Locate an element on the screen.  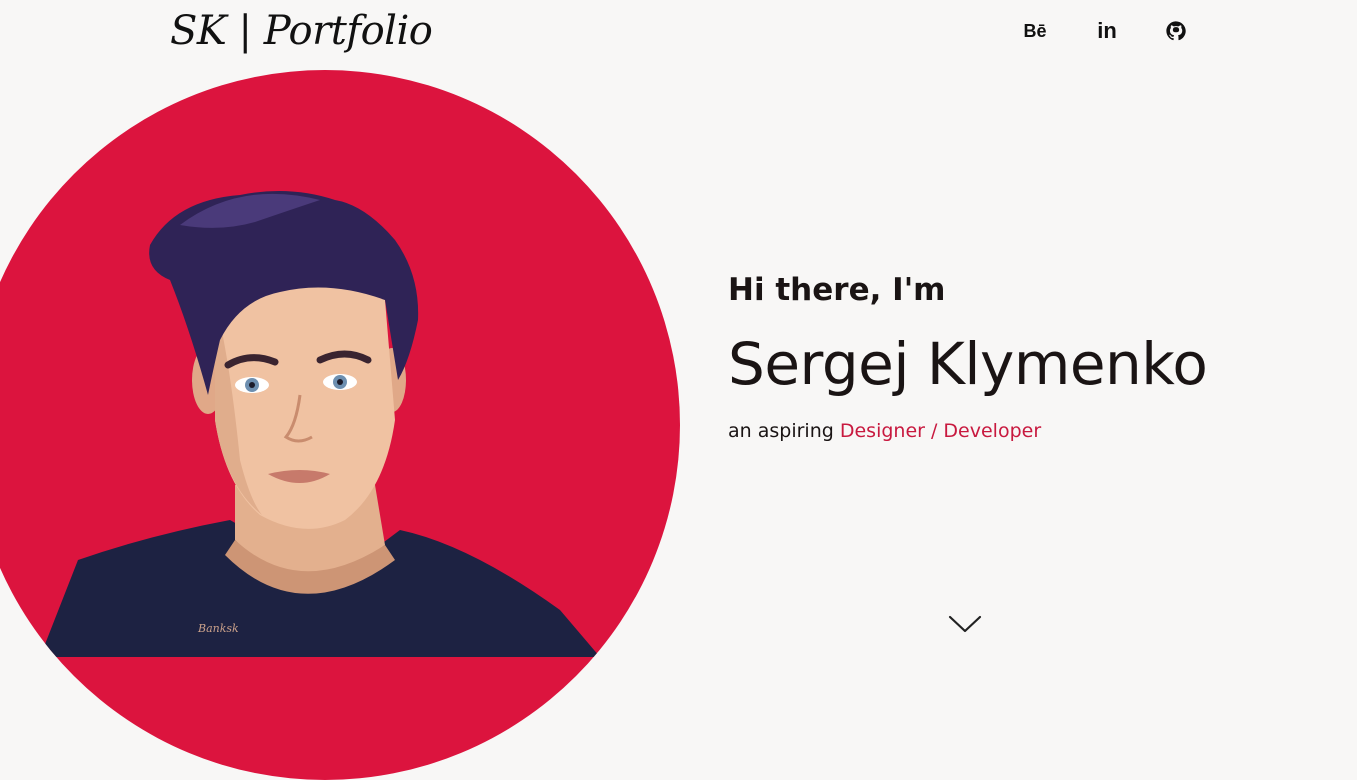
social-links: Bē in is located at coordinates (1104, 31).